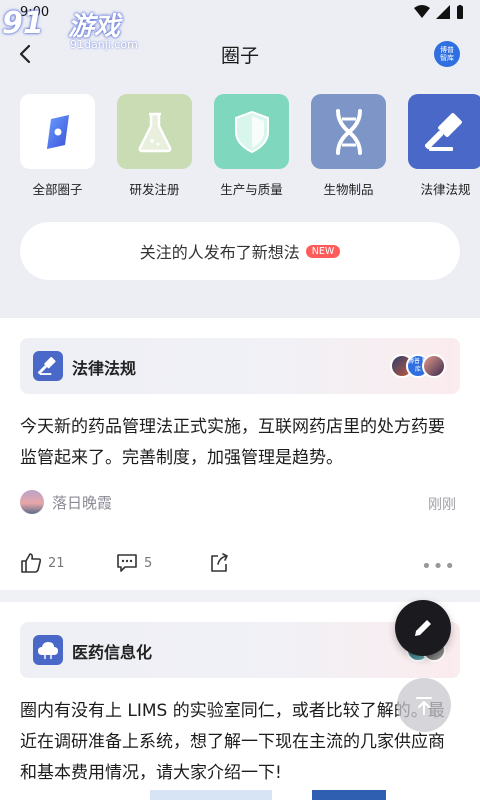 The width and height of the screenshot is (480, 800). Describe the element at coordinates (348, 189) in the screenshot. I see `category-label: 生物制品` at that location.